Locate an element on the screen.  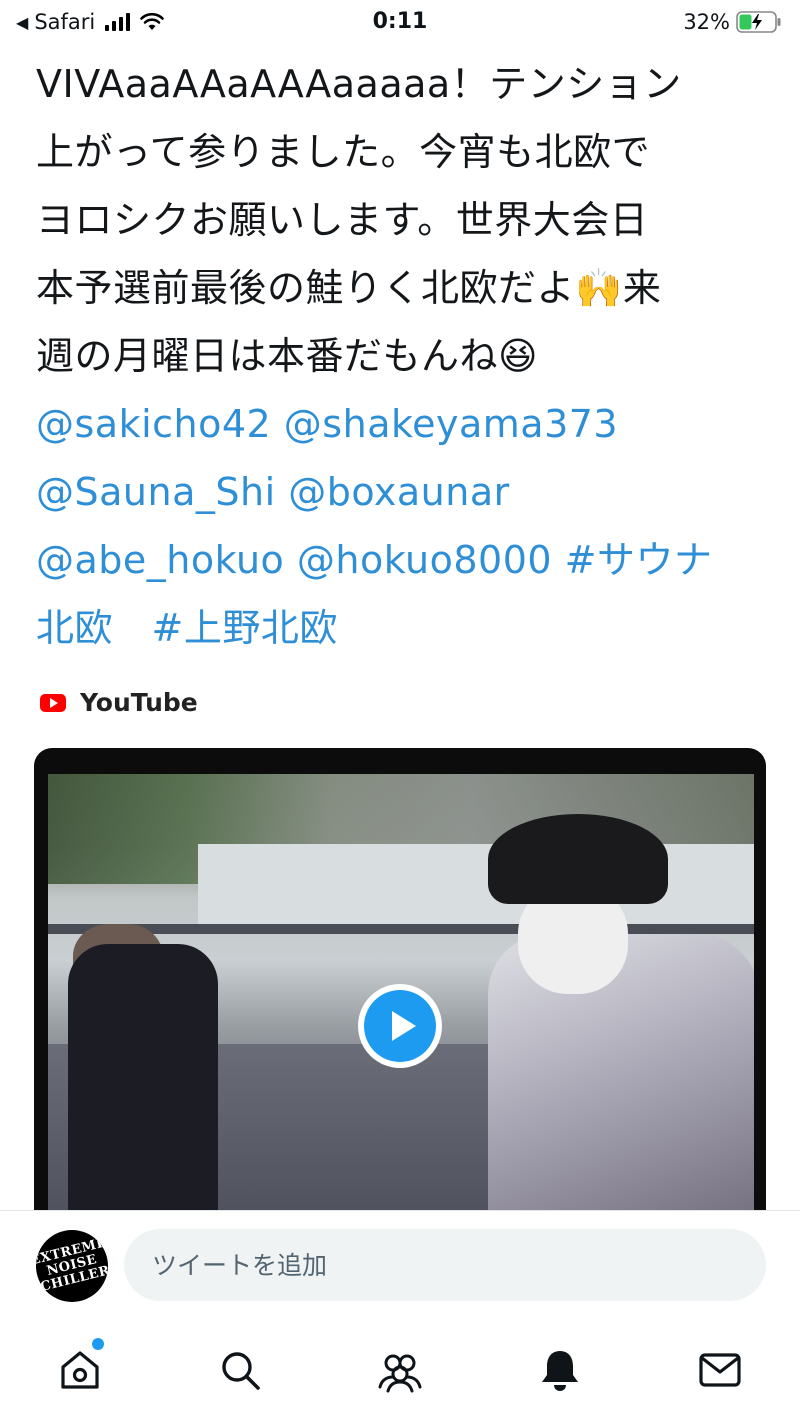
battery-charging-icon is located at coordinates (758, 22).